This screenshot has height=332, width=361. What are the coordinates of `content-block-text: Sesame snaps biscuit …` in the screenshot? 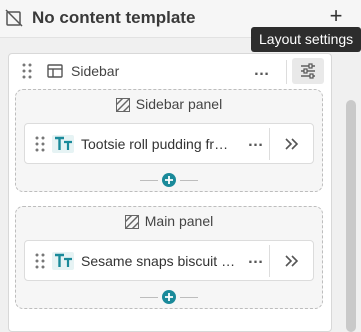 It's located at (158, 261).